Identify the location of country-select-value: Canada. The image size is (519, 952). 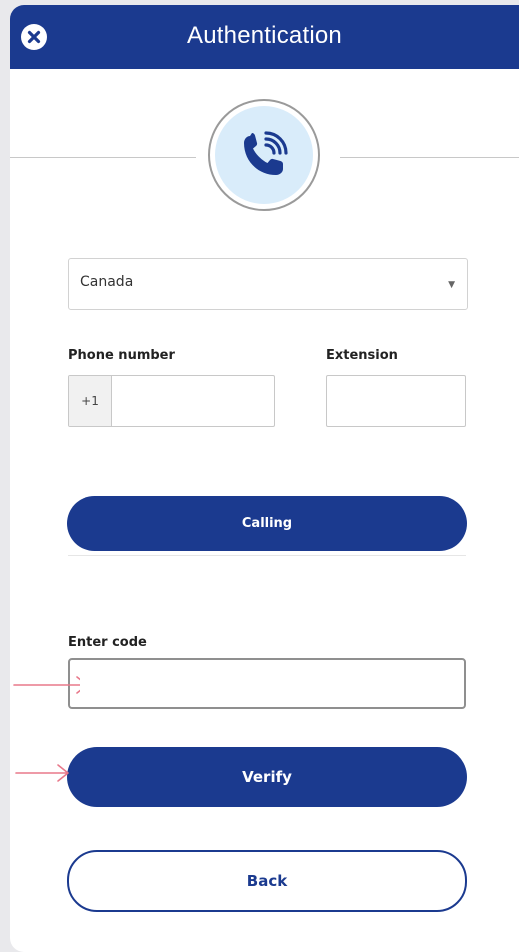
(107, 282).